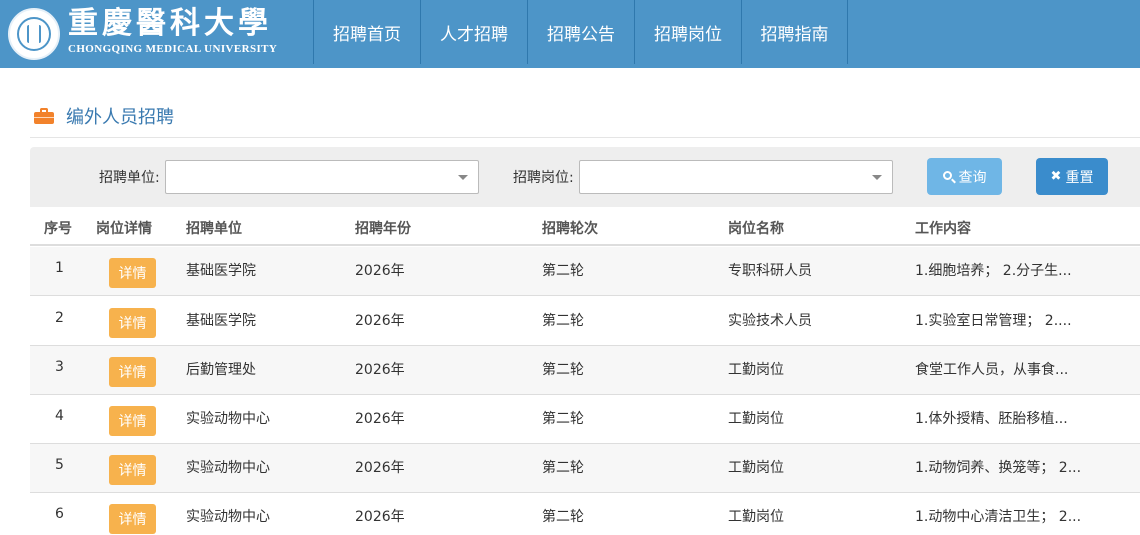  Describe the element at coordinates (383, 229) in the screenshot. I see `col-year: 招聘年份` at that location.